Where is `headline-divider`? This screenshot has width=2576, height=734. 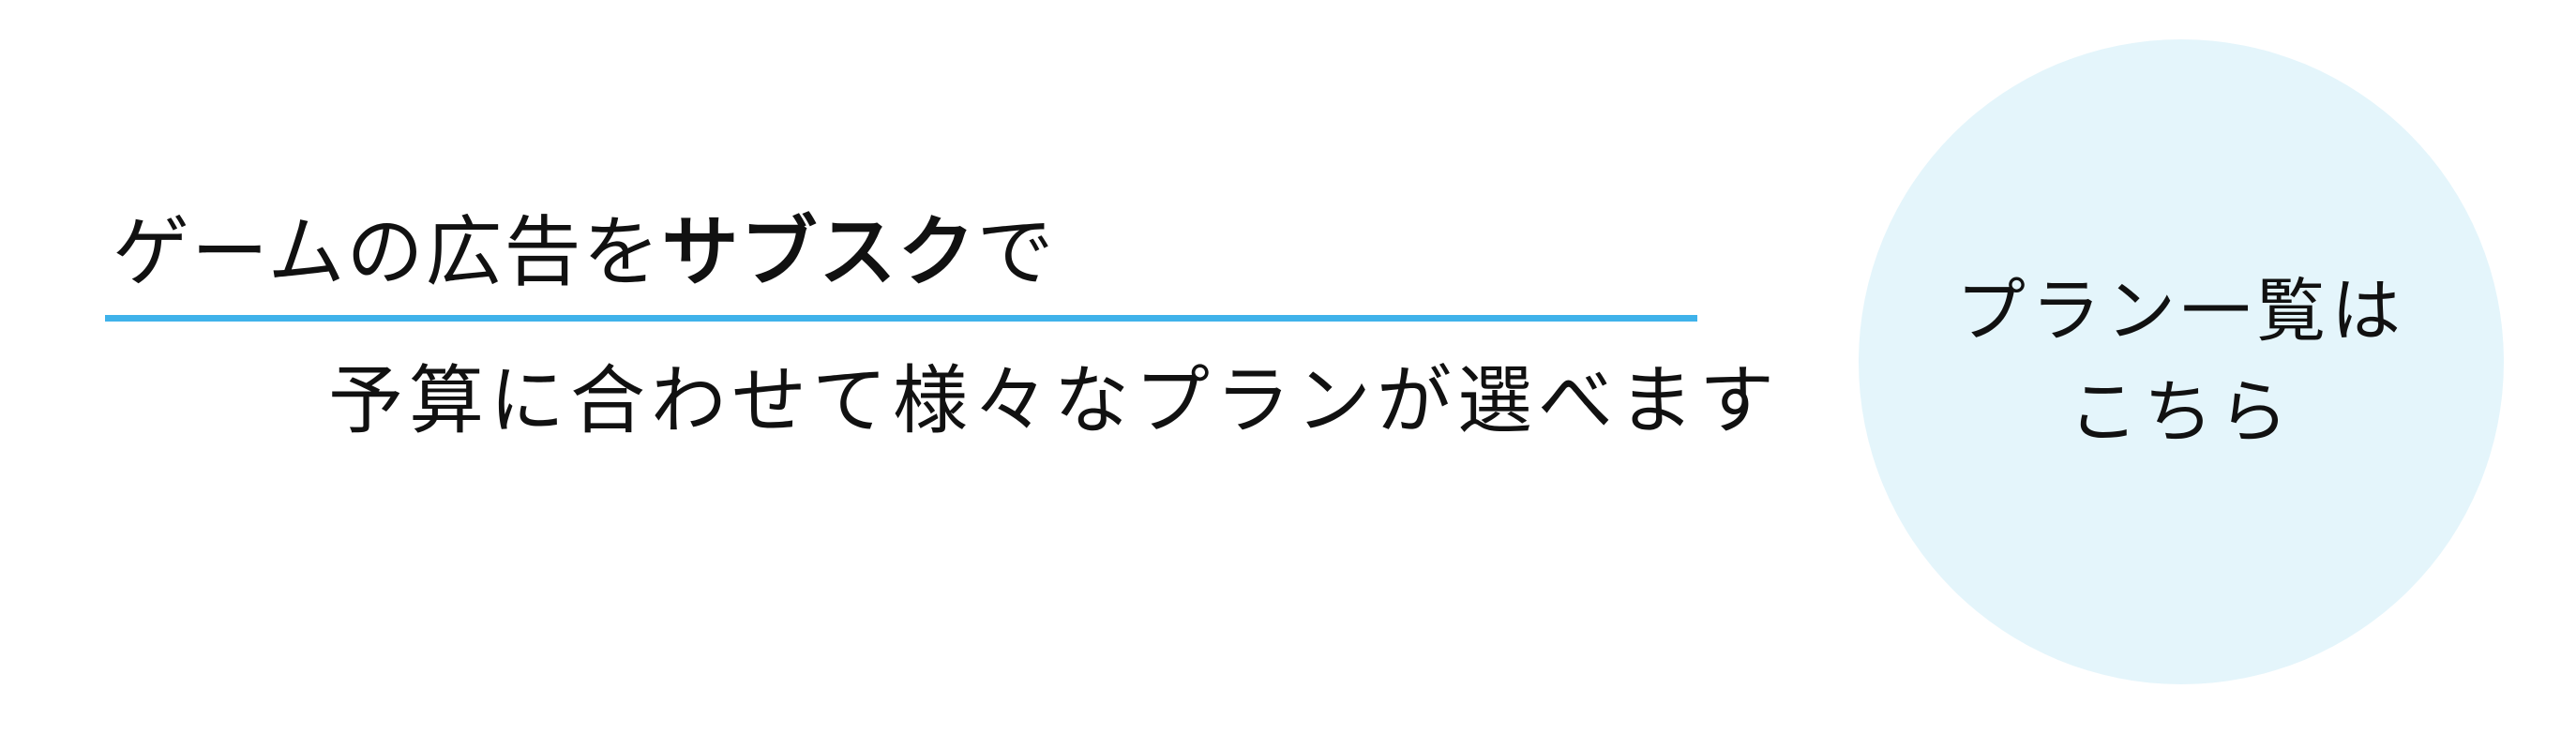 headline-divider is located at coordinates (901, 318).